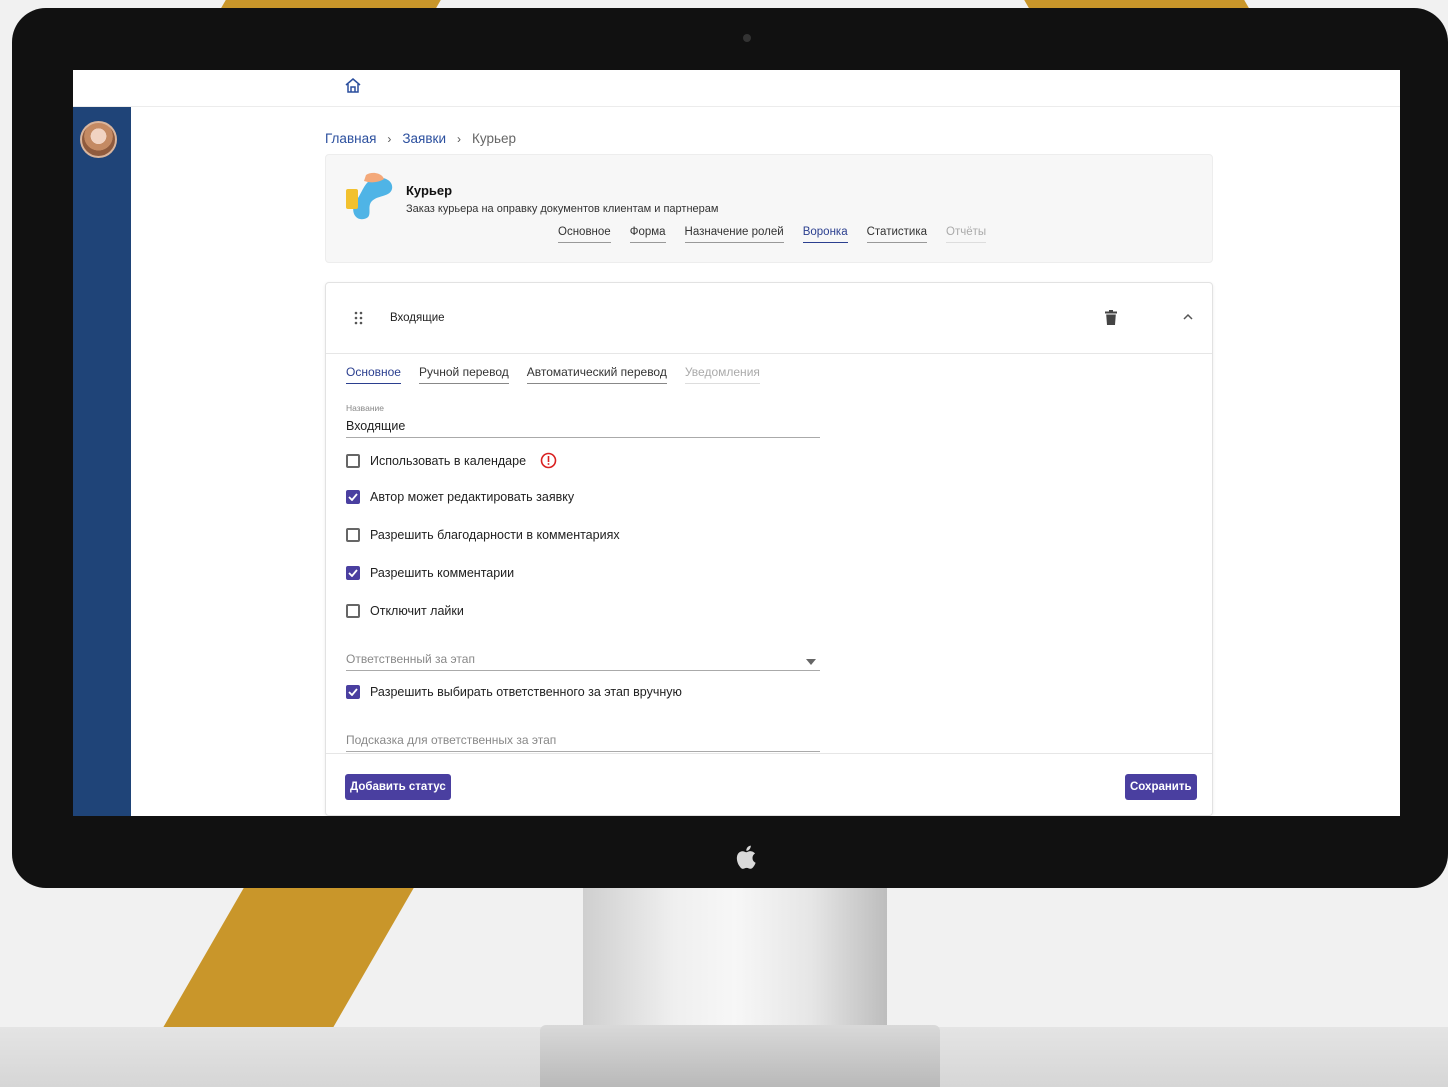  What do you see at coordinates (451, 740) in the screenshot?
I see `hint-field: Подсказка для ответственных за этап` at bounding box center [451, 740].